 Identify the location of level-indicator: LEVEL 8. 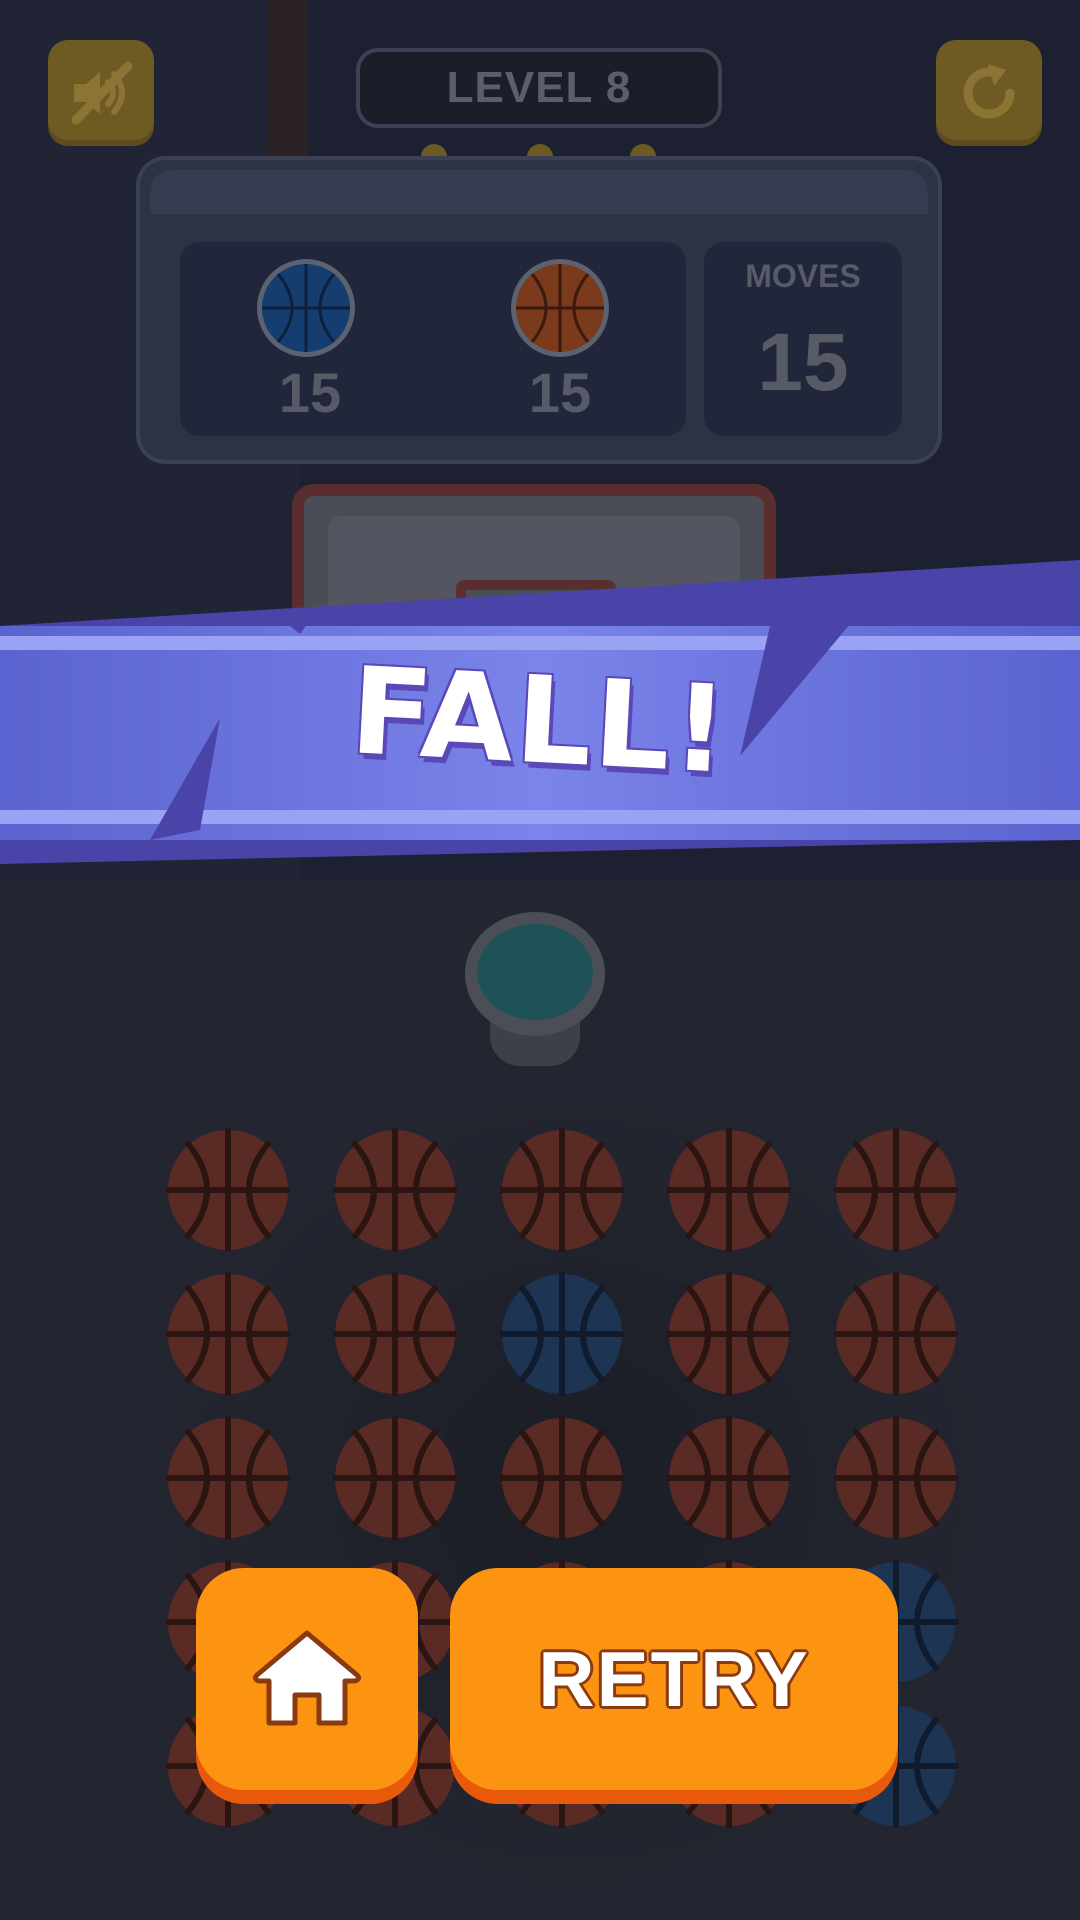
(539, 88).